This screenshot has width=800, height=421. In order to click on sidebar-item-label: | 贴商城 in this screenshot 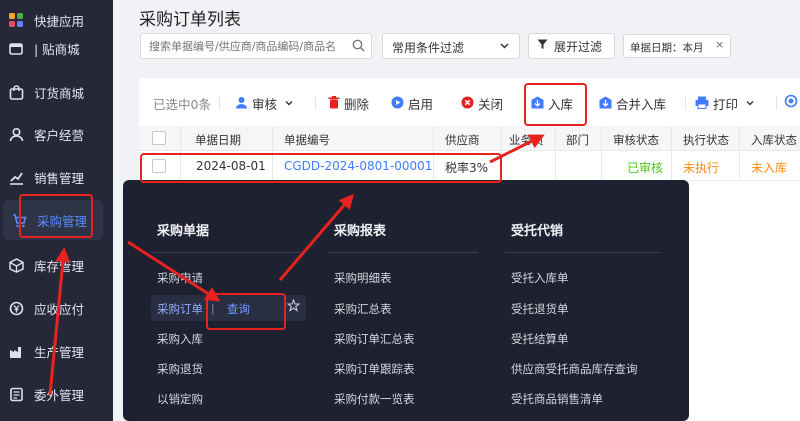, I will do `click(57, 49)`.